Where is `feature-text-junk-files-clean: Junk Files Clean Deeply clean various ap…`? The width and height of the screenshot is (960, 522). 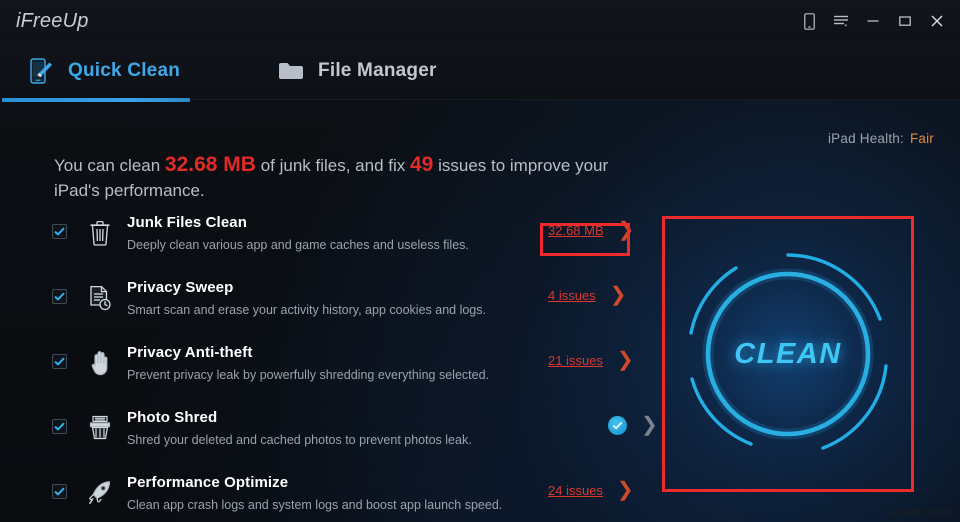 feature-text-junk-files-clean: Junk Files Clean Deeply clean various ap… is located at coordinates (298, 233).